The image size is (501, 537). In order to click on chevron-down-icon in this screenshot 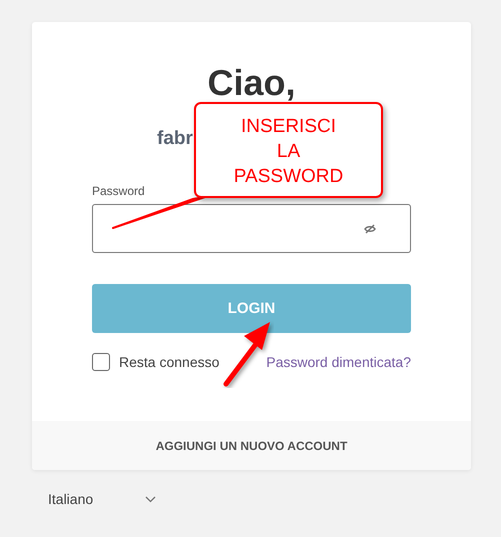, I will do `click(150, 499)`.